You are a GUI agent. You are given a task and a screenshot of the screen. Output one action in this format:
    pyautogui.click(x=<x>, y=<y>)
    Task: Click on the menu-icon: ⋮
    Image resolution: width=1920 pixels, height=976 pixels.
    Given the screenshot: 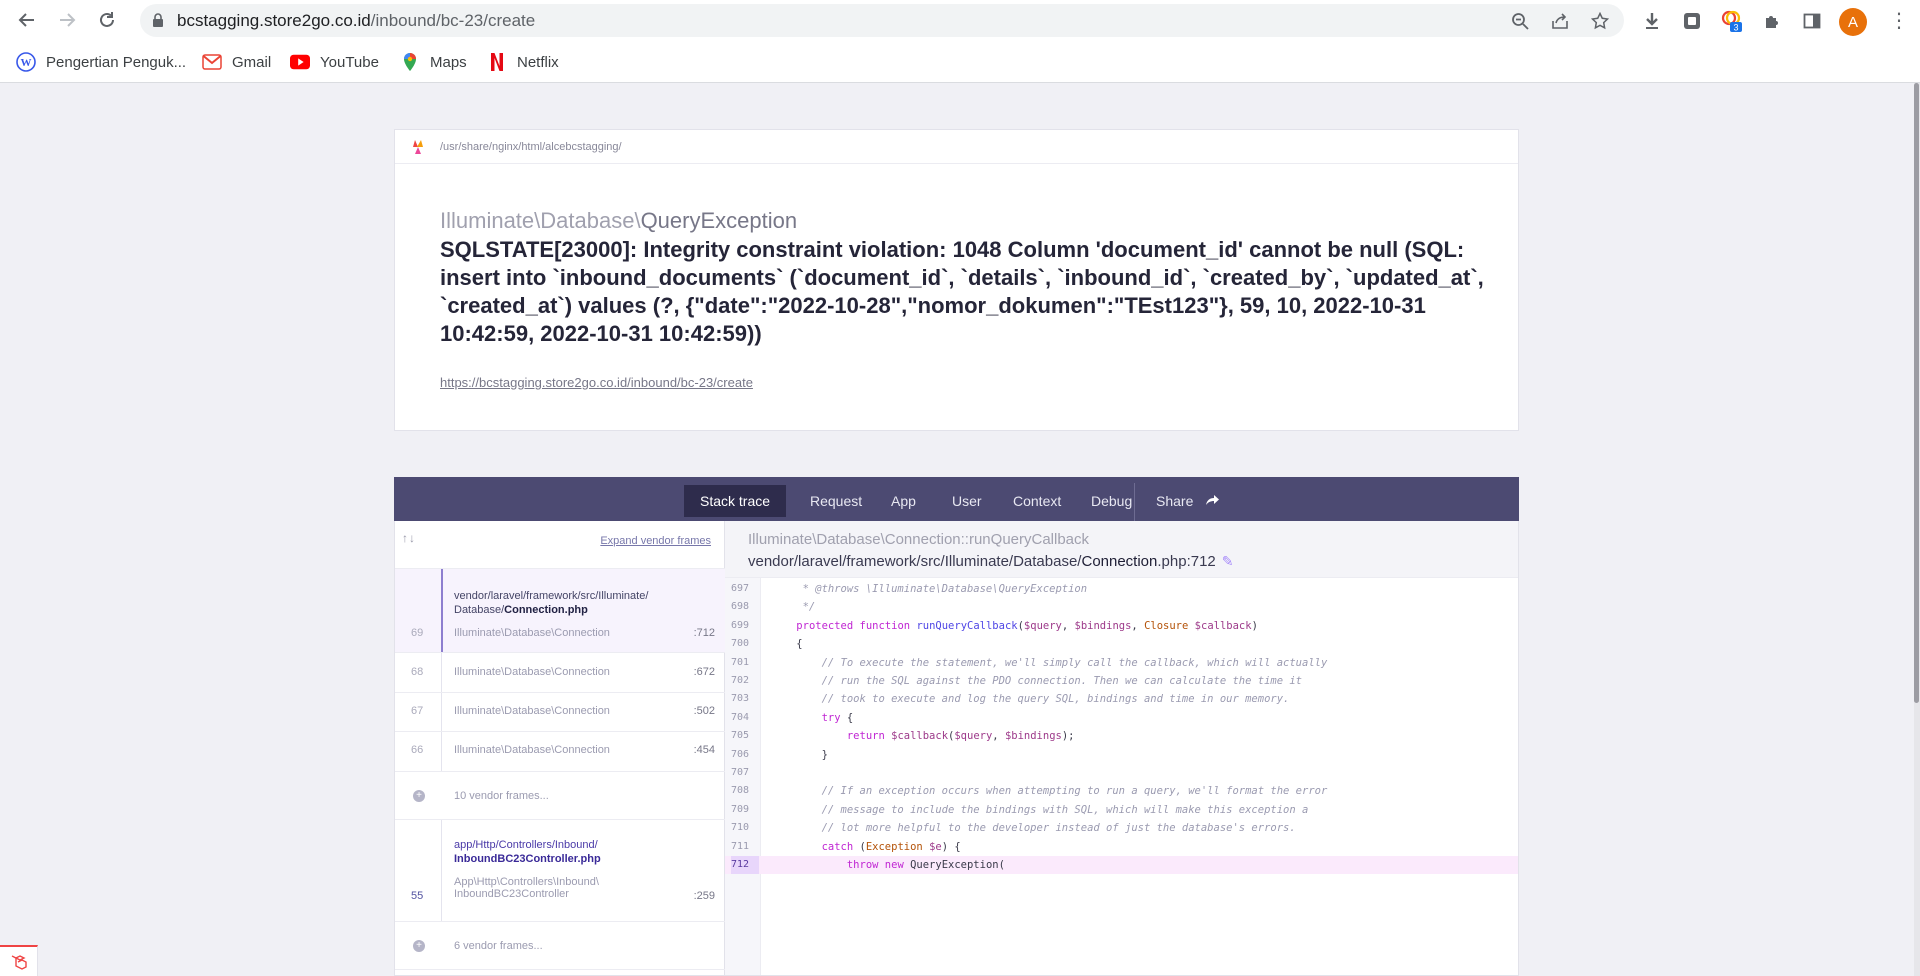 What is the action you would take?
    pyautogui.click(x=1899, y=21)
    